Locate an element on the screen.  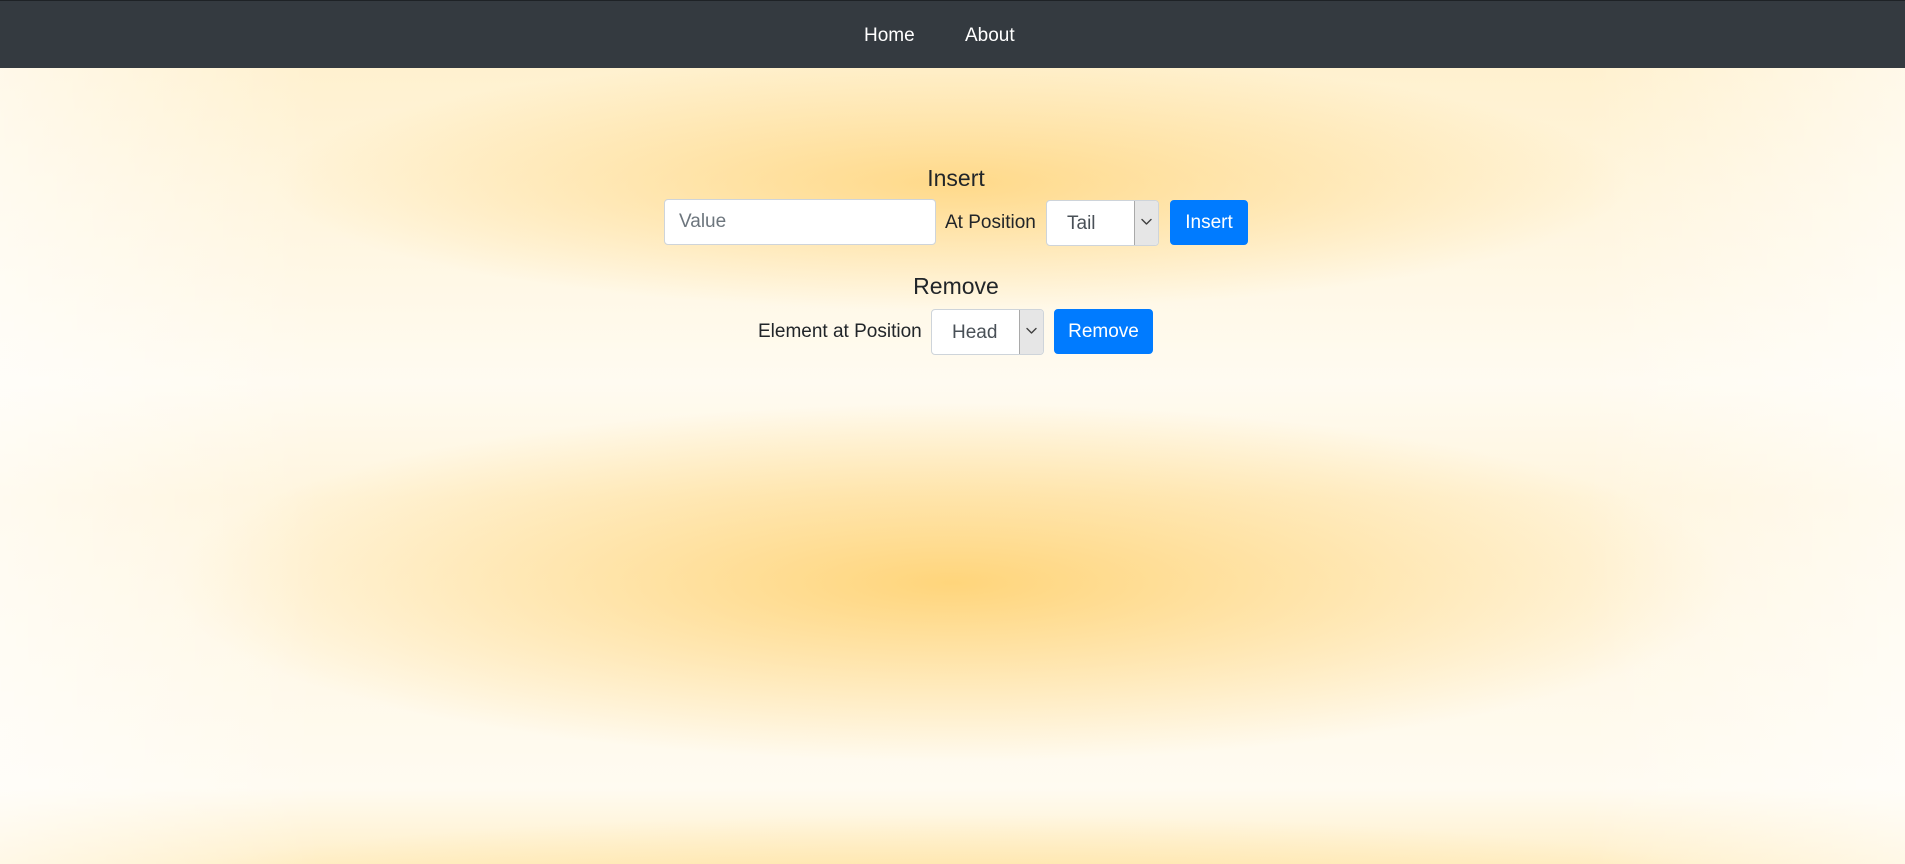
insert-position-select: Tail is located at coordinates (1102, 223).